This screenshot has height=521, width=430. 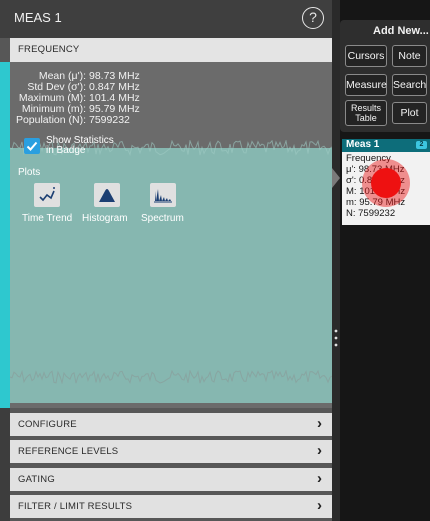 I want to click on waveform-noise-bottom, so click(x=171, y=377).